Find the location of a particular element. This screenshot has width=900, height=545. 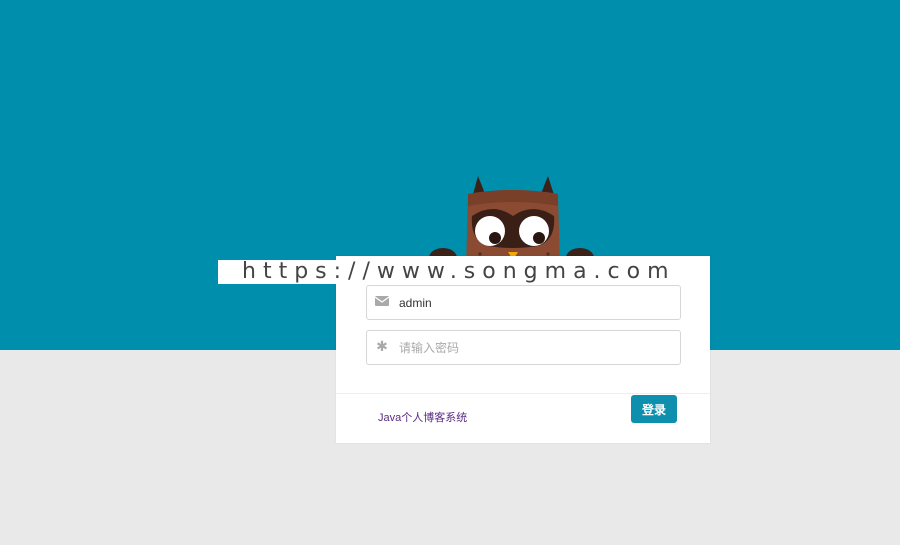

username-input is located at coordinates (534, 302).